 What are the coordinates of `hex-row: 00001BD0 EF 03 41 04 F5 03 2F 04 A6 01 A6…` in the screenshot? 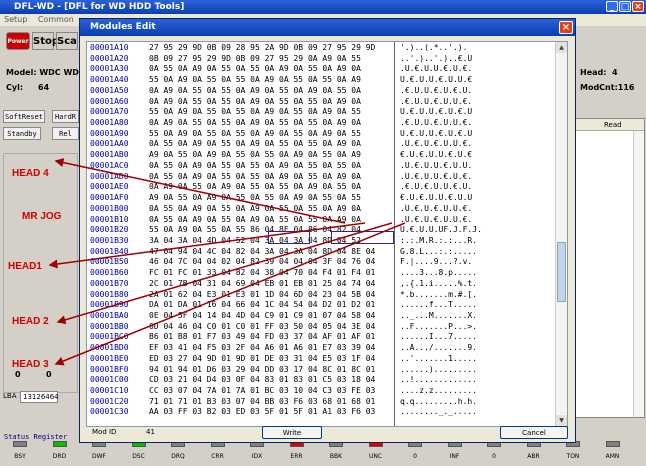 It's located at (327, 348).